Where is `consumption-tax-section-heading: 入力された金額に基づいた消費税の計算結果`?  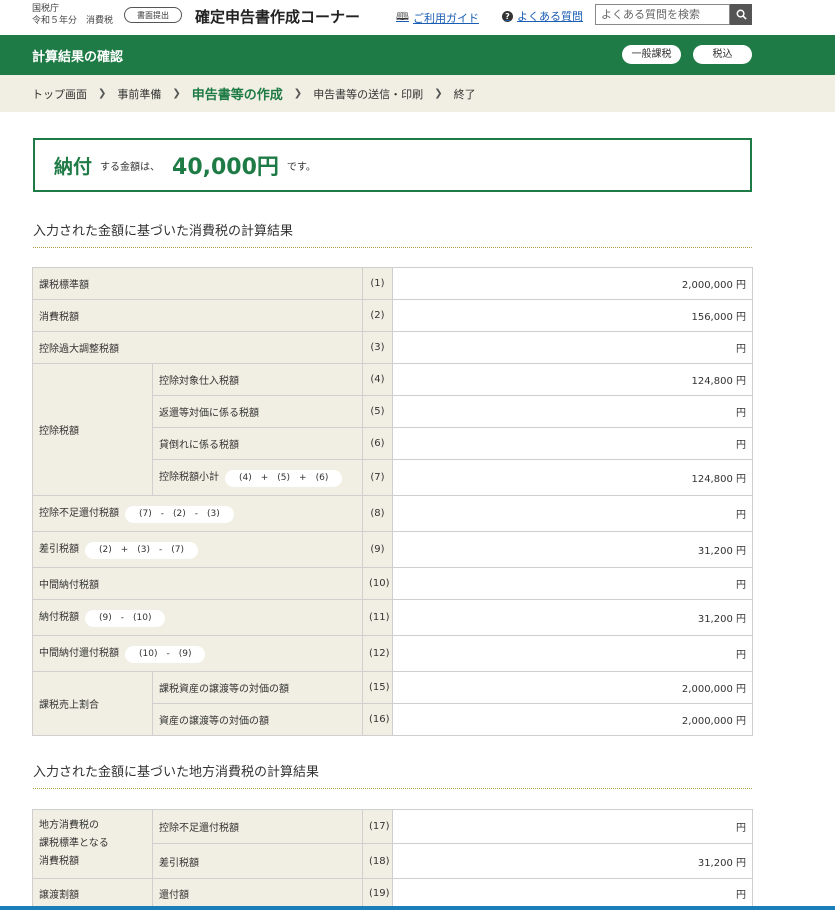 consumption-tax-section-heading: 入力された金額に基づいた消費税の計算結果 is located at coordinates (392, 234).